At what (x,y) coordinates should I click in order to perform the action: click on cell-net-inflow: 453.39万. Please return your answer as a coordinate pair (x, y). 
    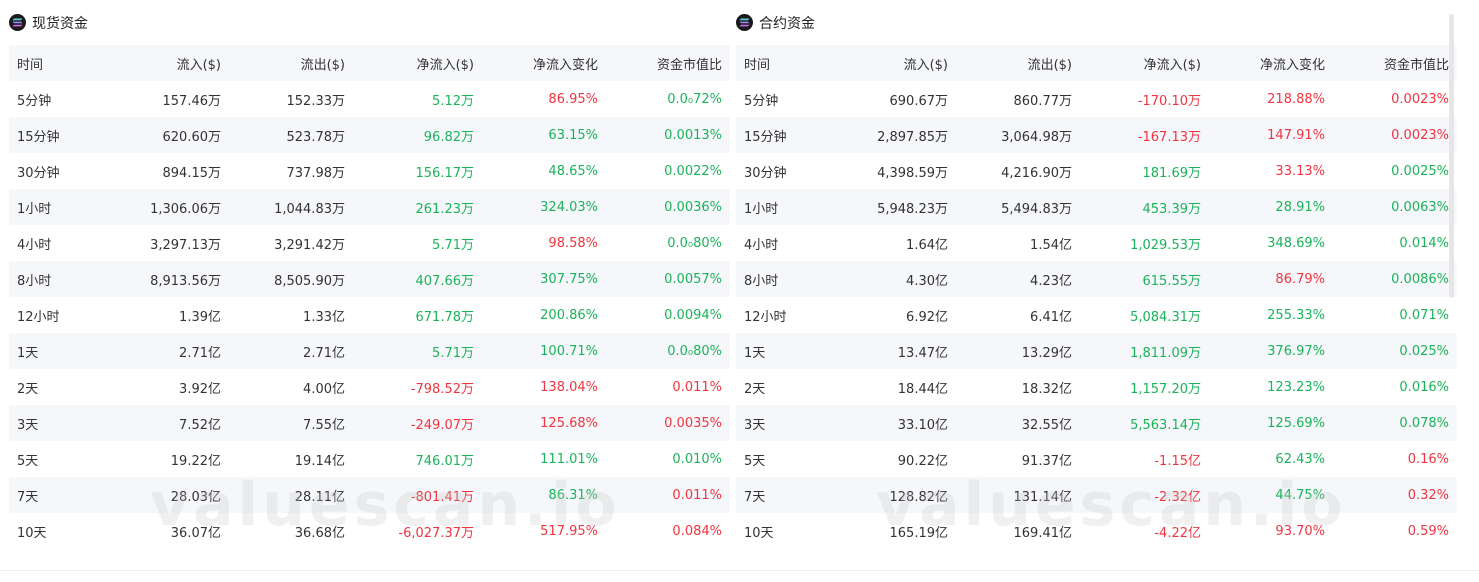
    Looking at the image, I should click on (1172, 209).